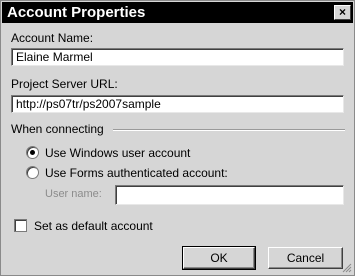 The image size is (355, 276). What do you see at coordinates (347, 268) in the screenshot?
I see `resize-grip-icon` at bounding box center [347, 268].